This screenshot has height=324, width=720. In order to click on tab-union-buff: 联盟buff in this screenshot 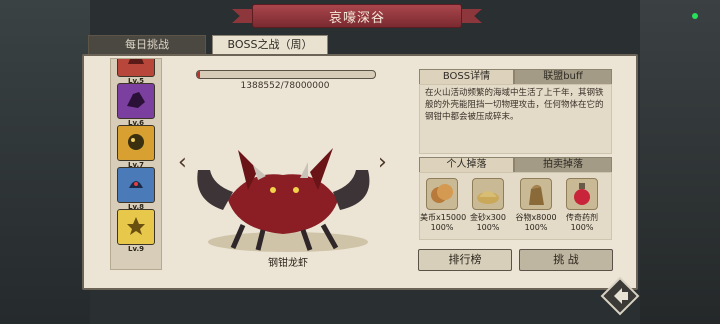, I will do `click(563, 77)`.